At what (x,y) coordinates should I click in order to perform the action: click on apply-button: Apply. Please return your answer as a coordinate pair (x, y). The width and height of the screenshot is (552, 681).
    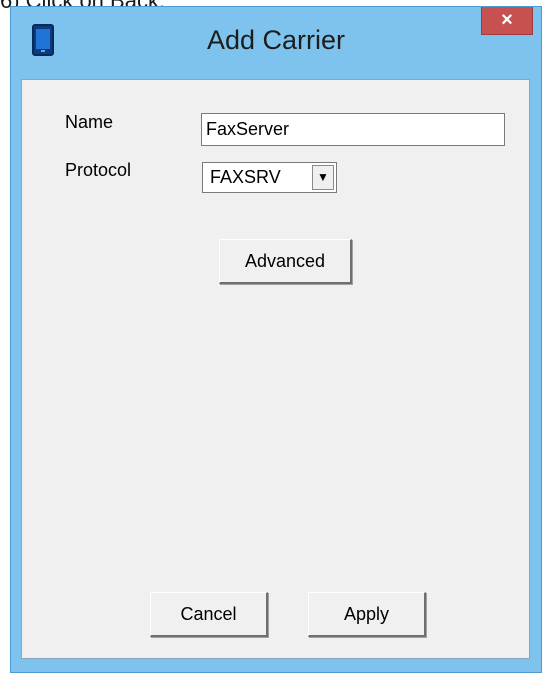
    Looking at the image, I should click on (367, 614).